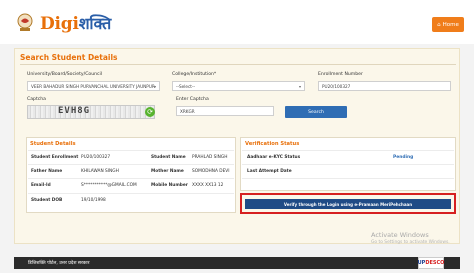  What do you see at coordinates (53, 144) in the screenshot?
I see `student-details-title: Student Details` at bounding box center [53, 144].